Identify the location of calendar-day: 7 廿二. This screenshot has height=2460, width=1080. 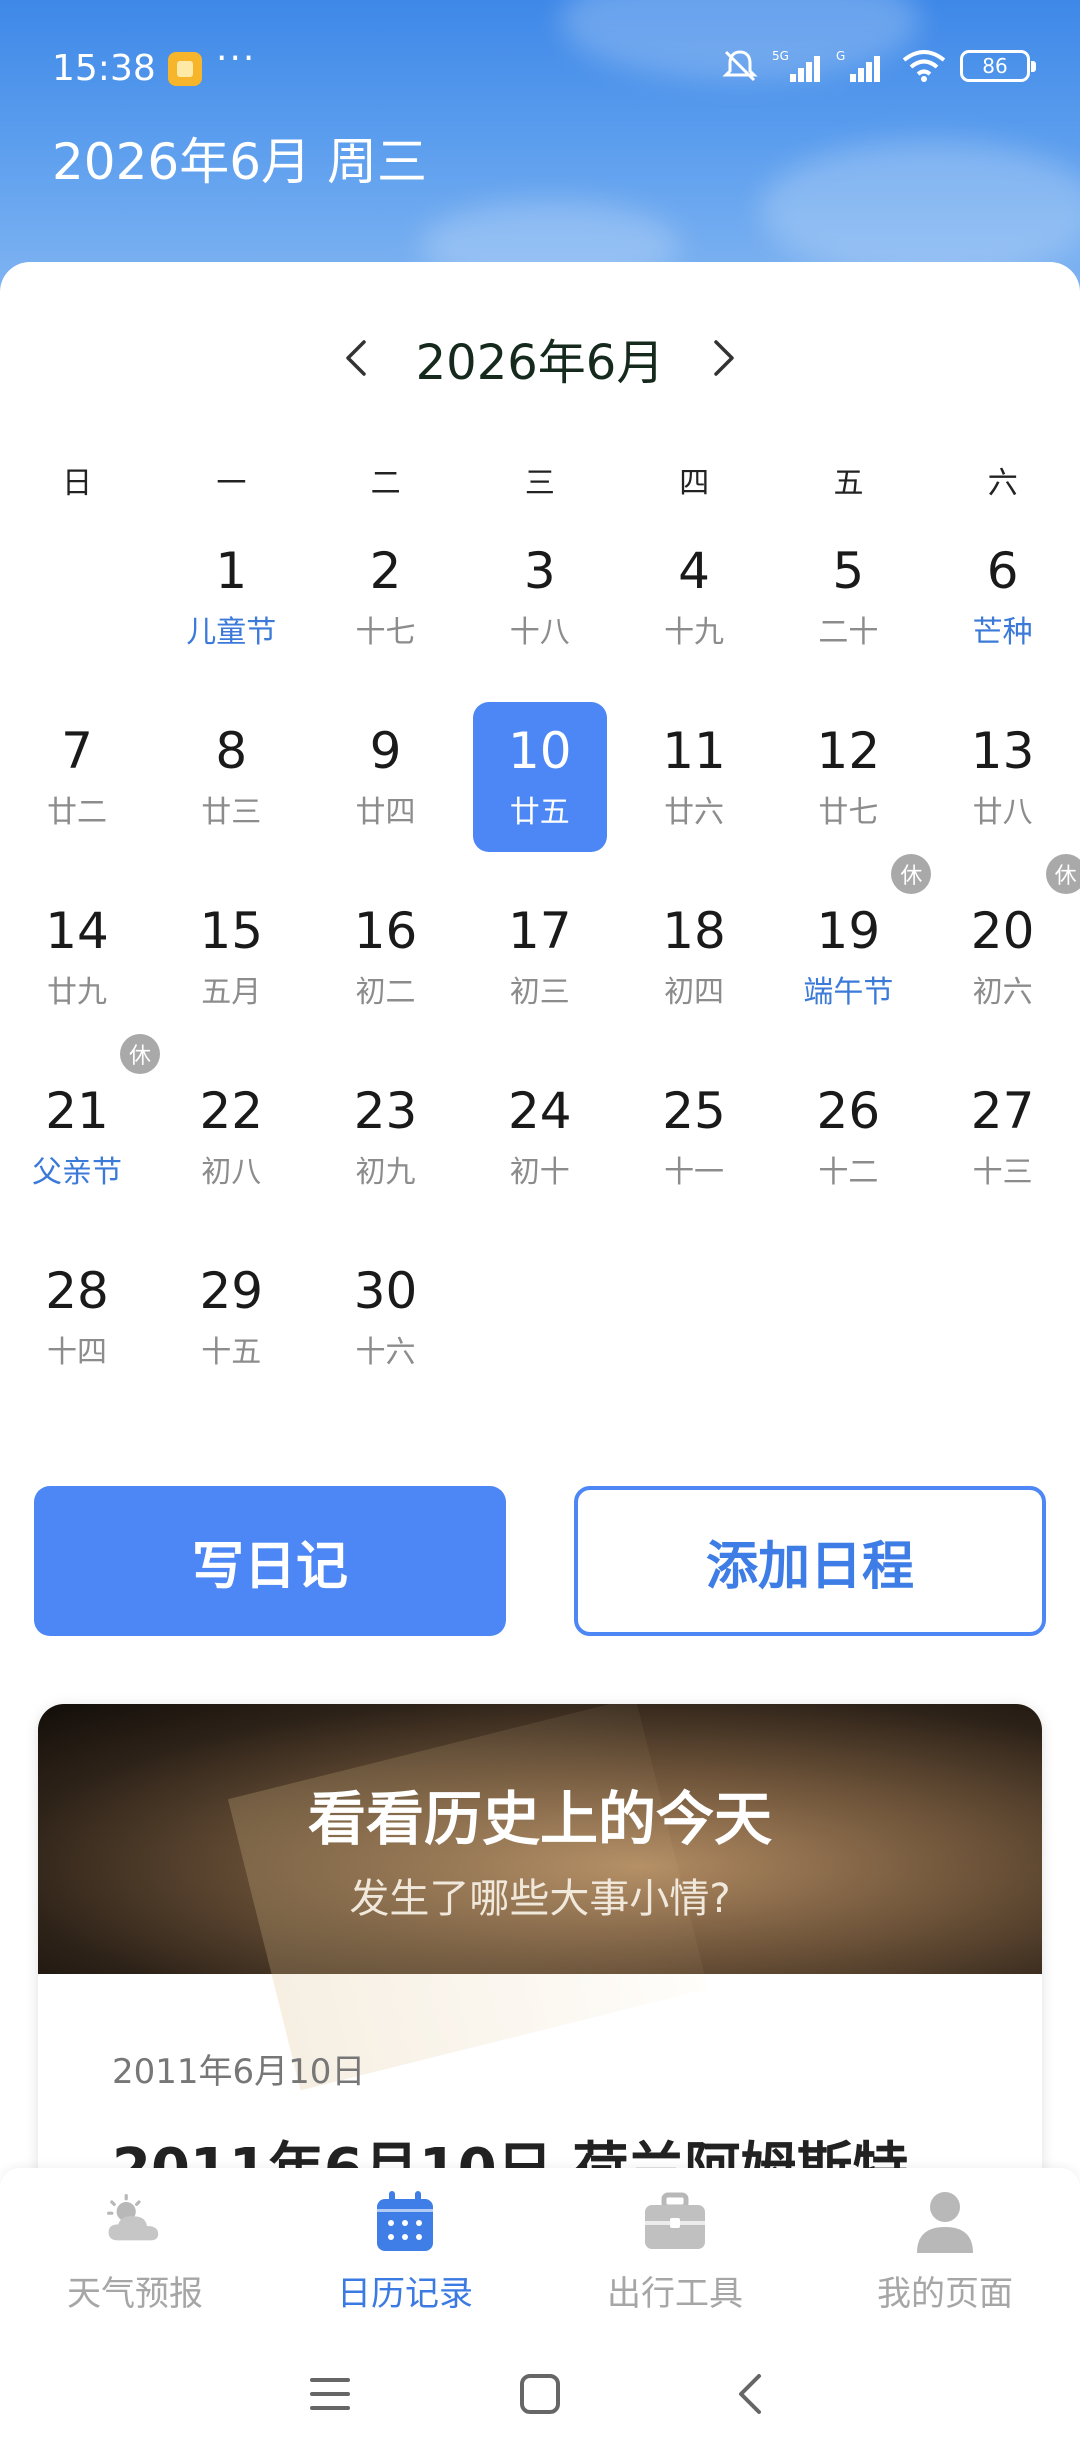
(77, 777).